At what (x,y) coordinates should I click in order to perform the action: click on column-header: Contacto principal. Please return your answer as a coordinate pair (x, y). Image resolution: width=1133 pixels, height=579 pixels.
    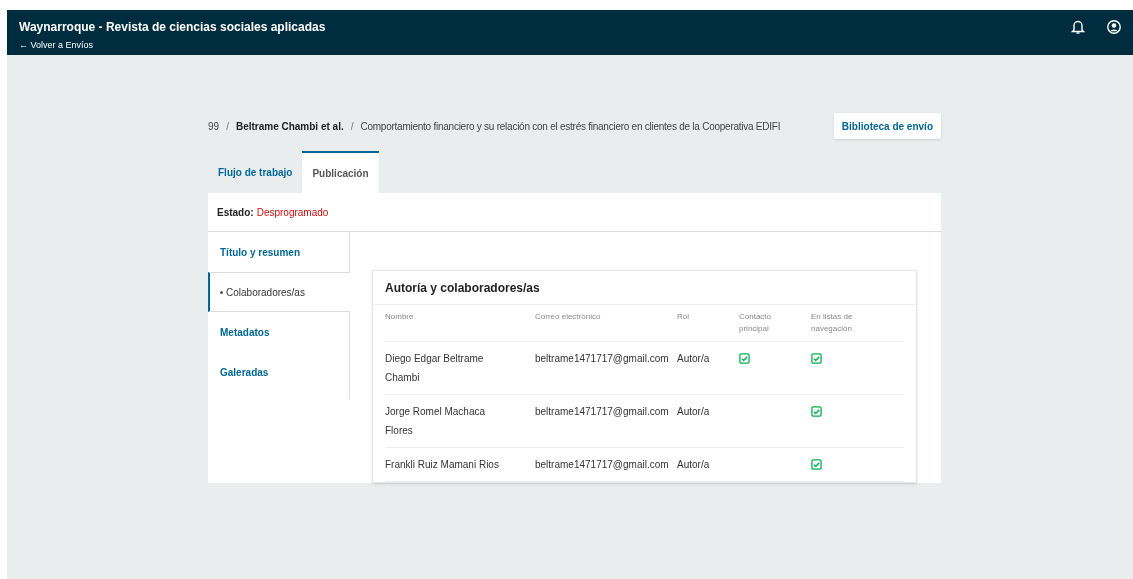
    Looking at the image, I should click on (756, 323).